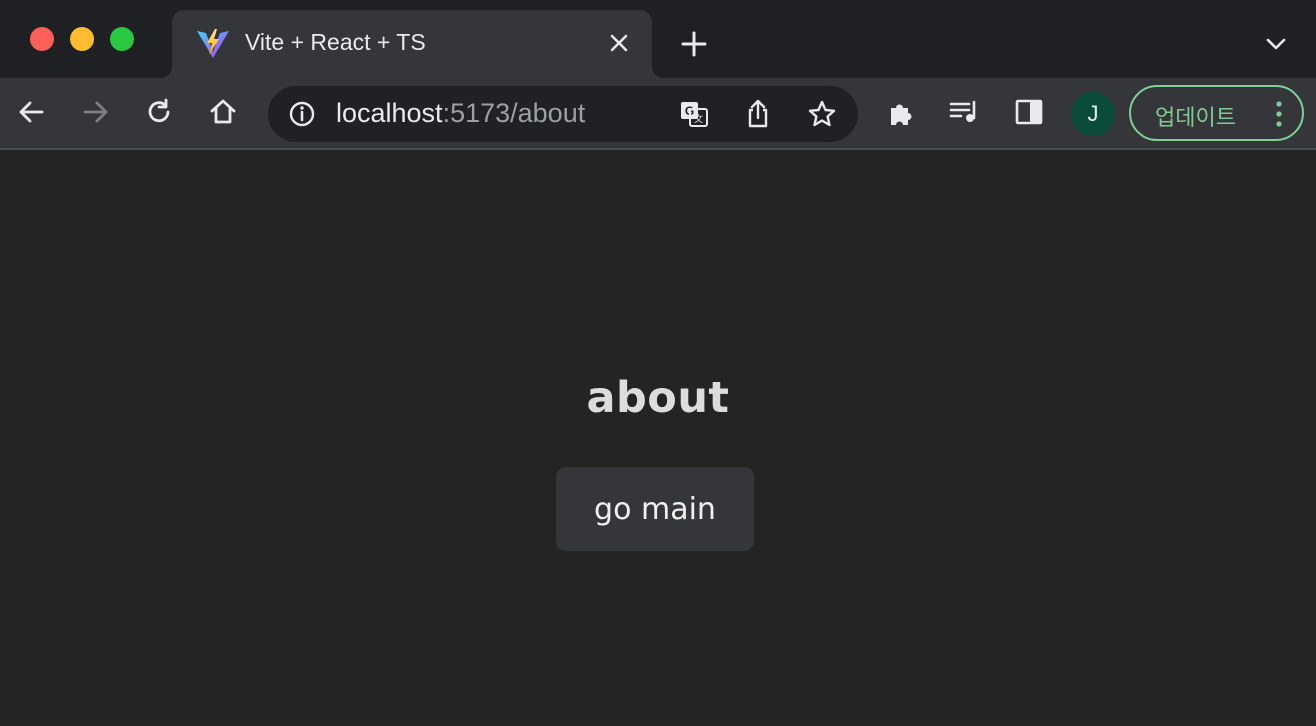 Image resolution: width=1316 pixels, height=726 pixels. I want to click on share-icon, so click(758, 114).